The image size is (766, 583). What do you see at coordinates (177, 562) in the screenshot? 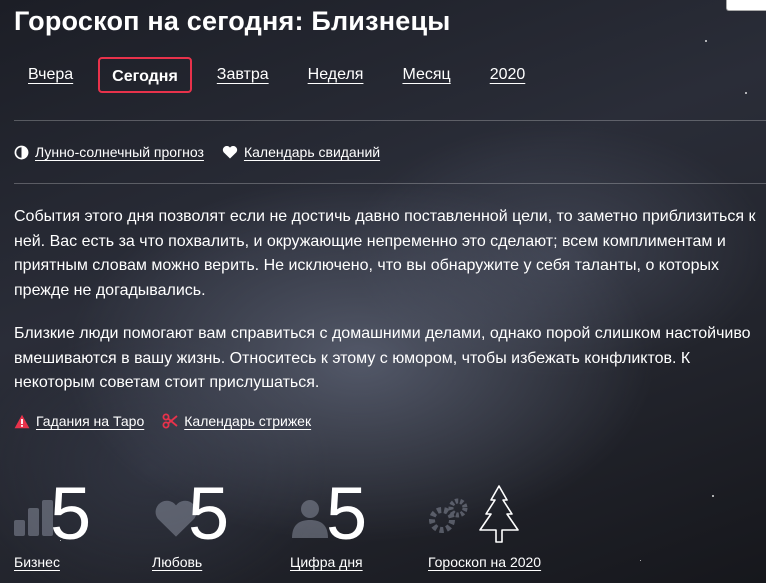
I see `stat-label: Любовь` at bounding box center [177, 562].